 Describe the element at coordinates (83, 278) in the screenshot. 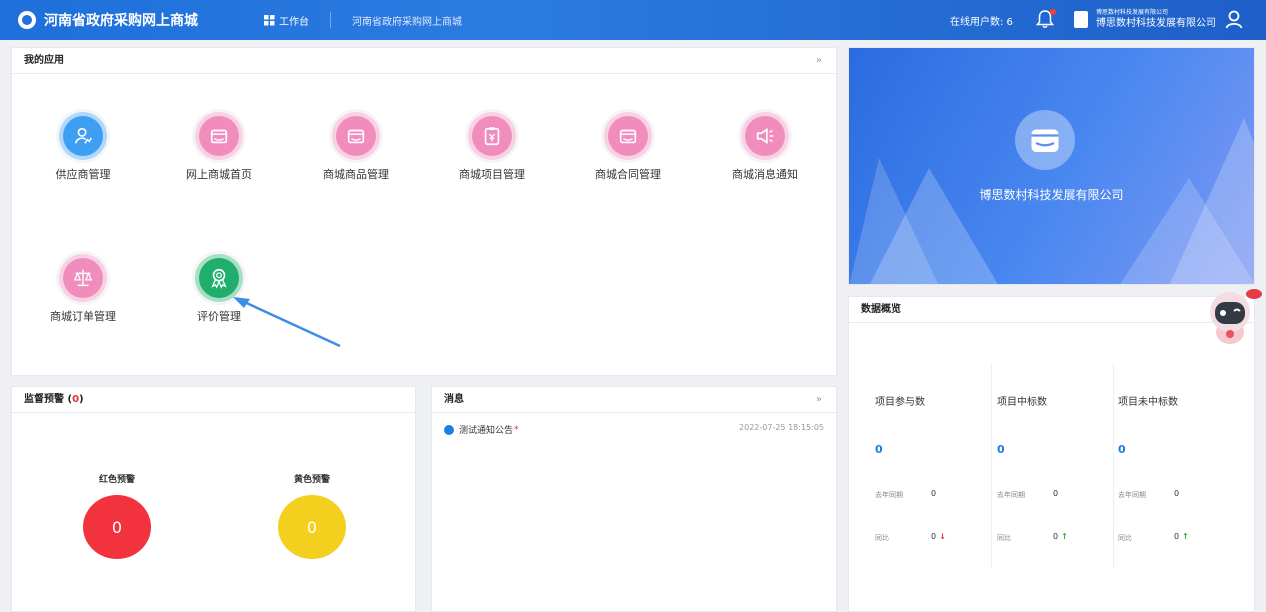

I see `scale-icon` at that location.